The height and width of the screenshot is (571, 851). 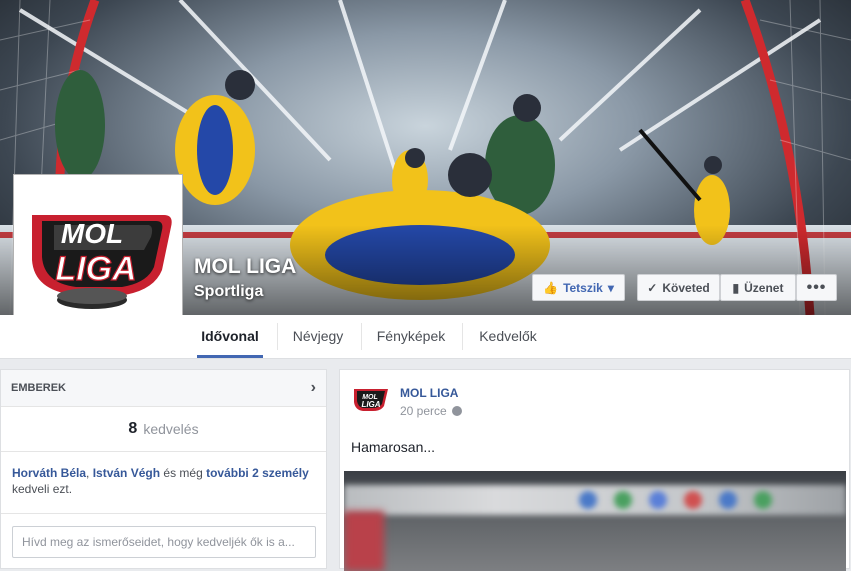 I want to click on invite-wrap, so click(x=163, y=542).